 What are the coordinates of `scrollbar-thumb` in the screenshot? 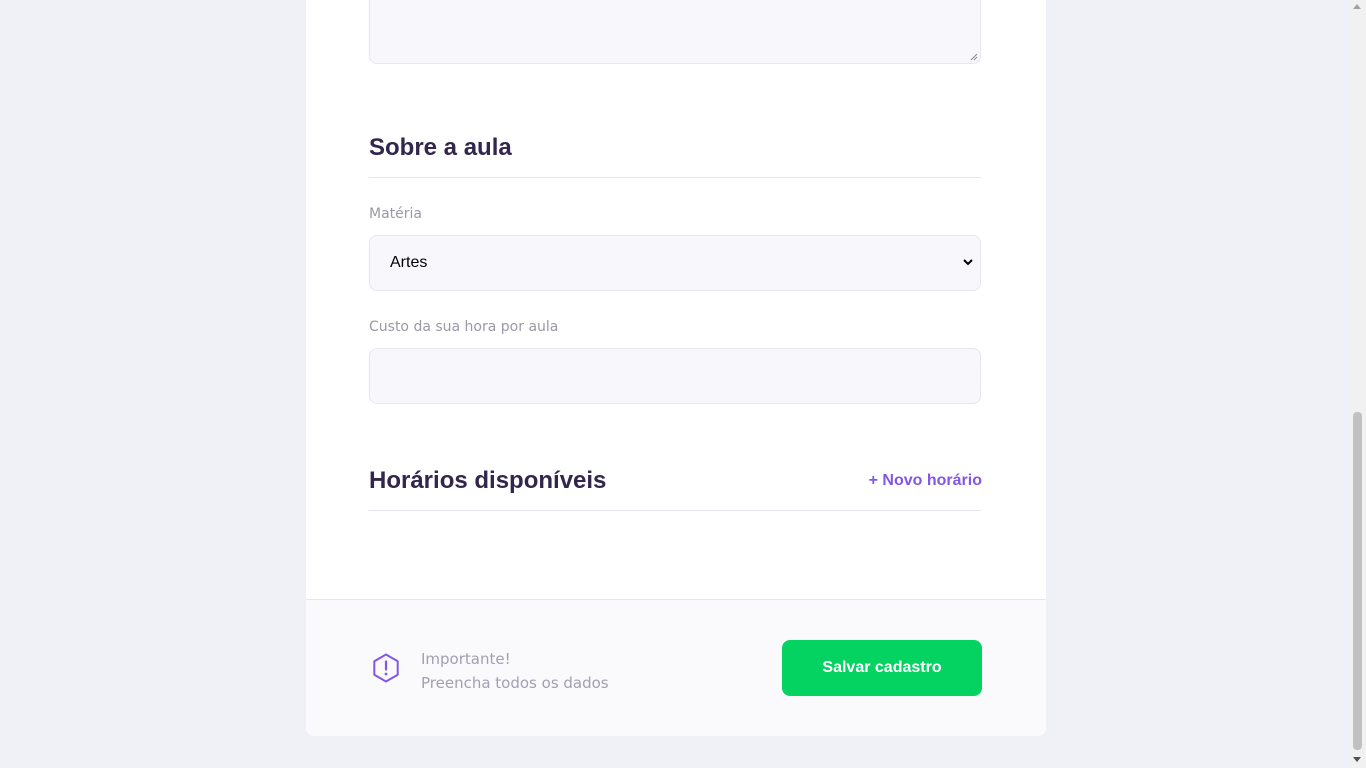 It's located at (1357, 581).